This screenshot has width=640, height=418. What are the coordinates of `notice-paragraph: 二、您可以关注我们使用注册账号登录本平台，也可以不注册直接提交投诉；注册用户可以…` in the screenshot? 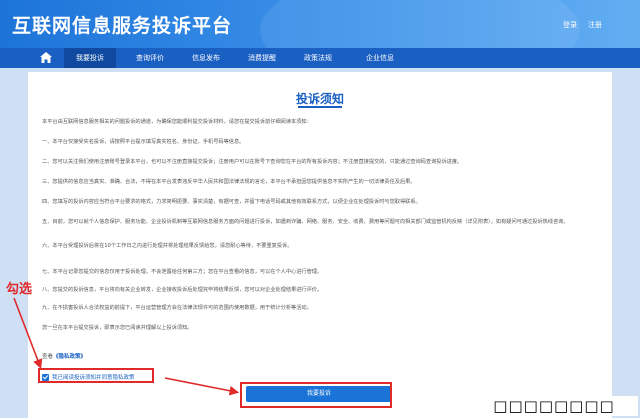 It's located at (252, 162).